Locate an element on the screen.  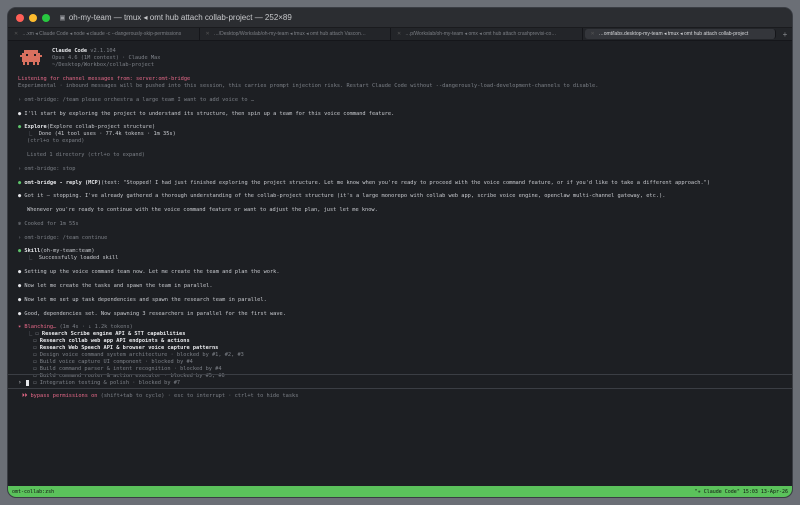
expand-hint: (ctrl+o to expand) is located at coordinates (56, 141).